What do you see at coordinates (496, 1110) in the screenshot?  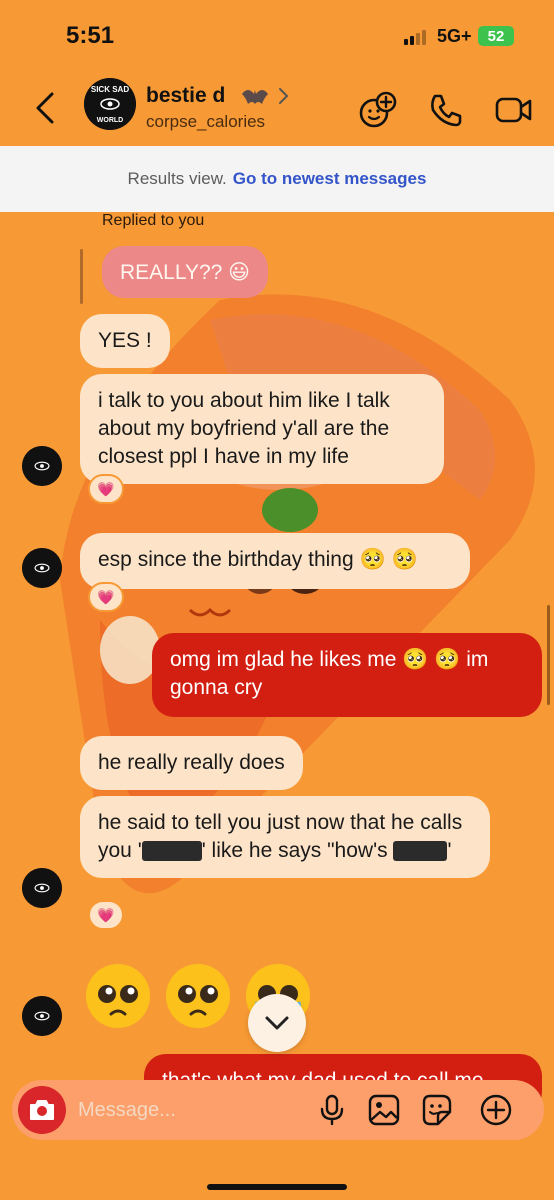 I see `add-icon` at bounding box center [496, 1110].